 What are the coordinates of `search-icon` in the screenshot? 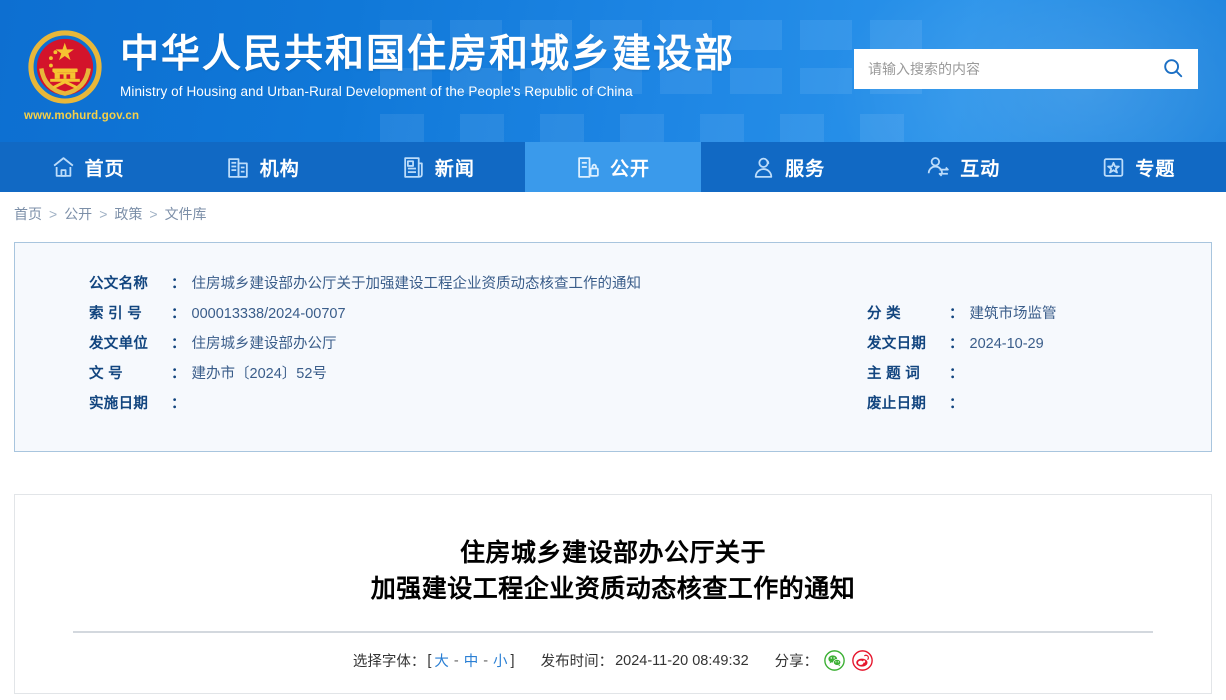 It's located at (1173, 69).